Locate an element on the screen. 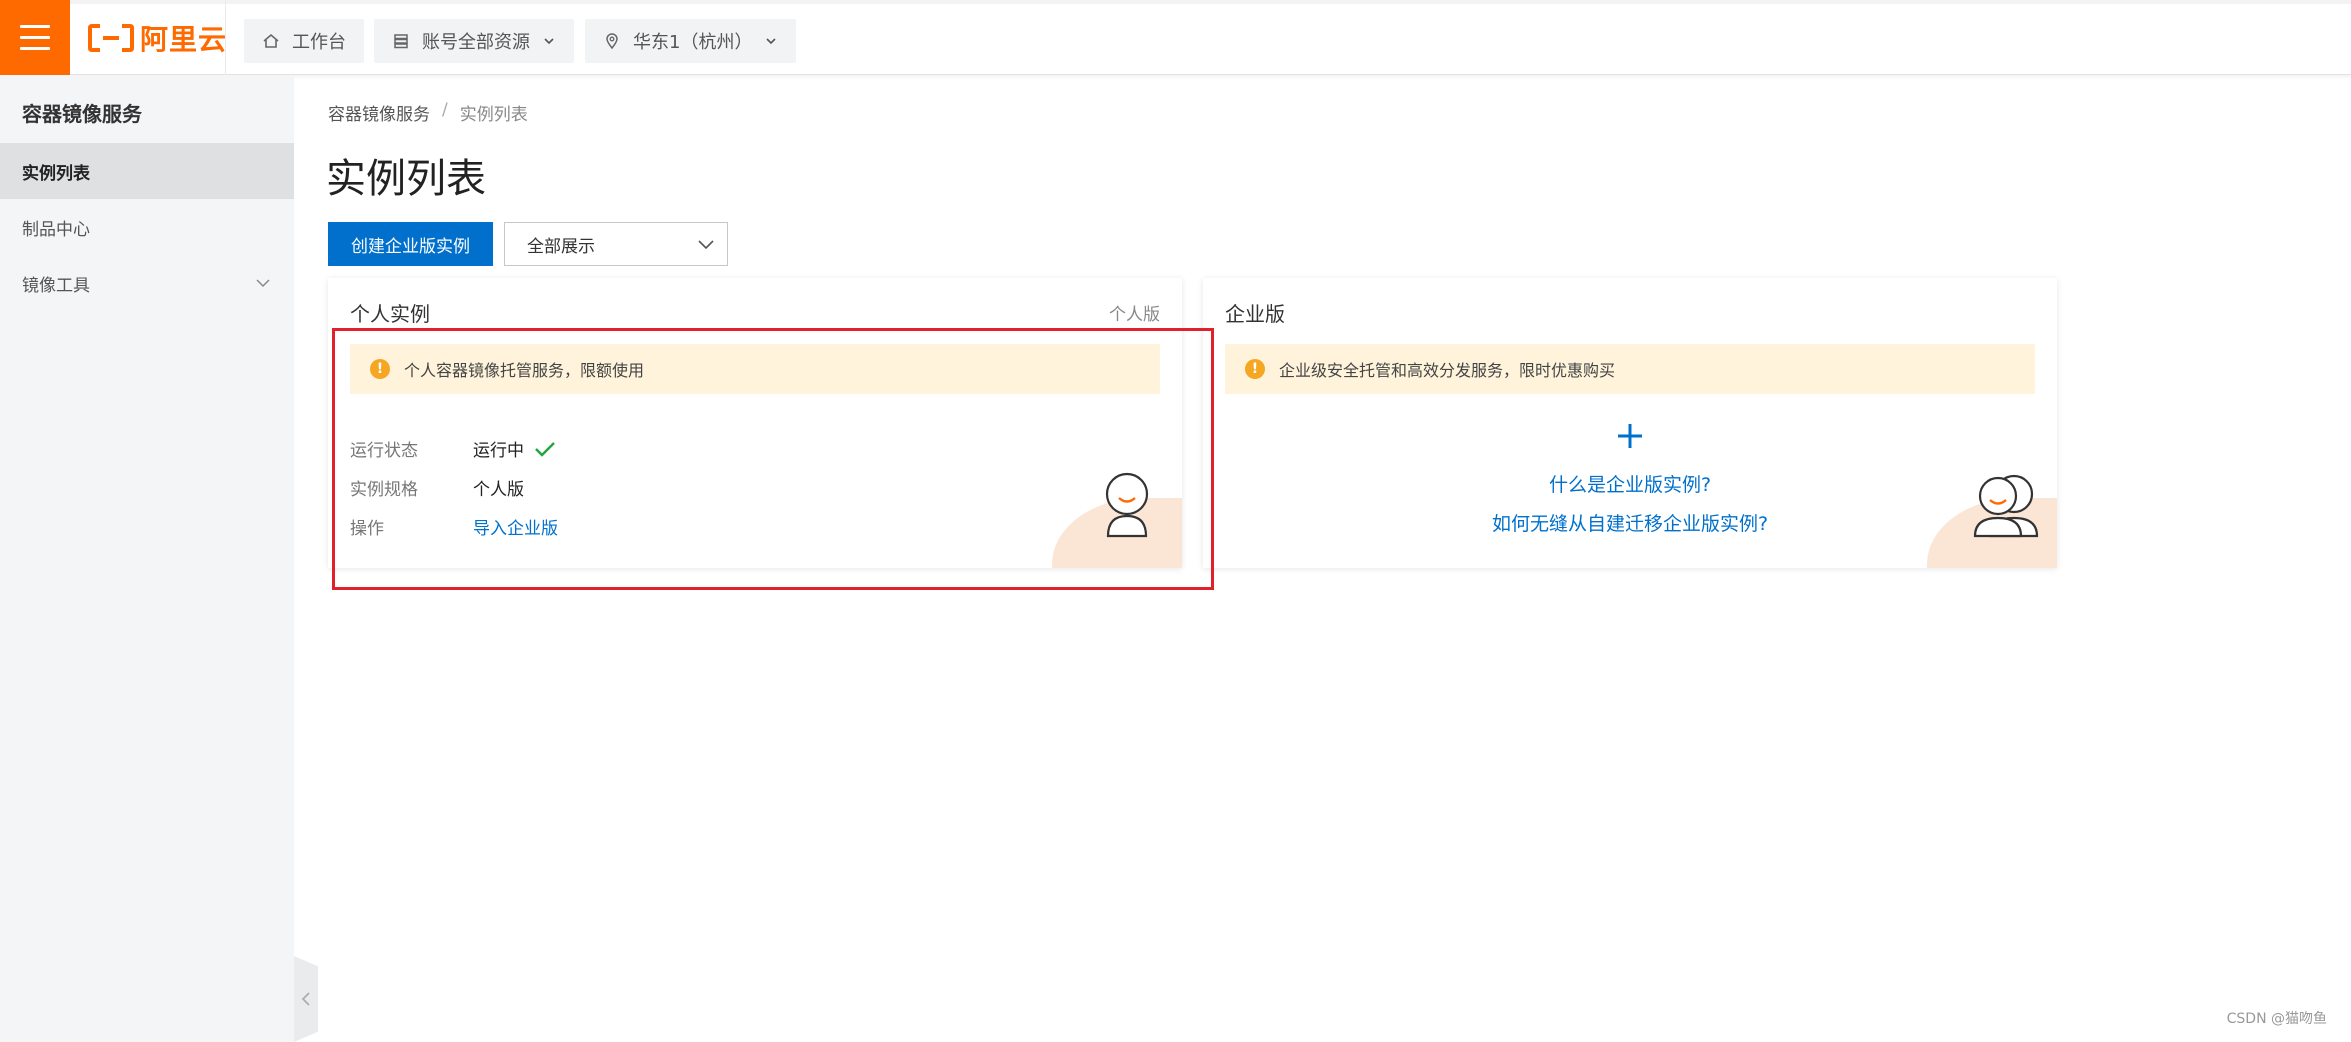  aliyun-logo: 阿里云 is located at coordinates (157, 38).